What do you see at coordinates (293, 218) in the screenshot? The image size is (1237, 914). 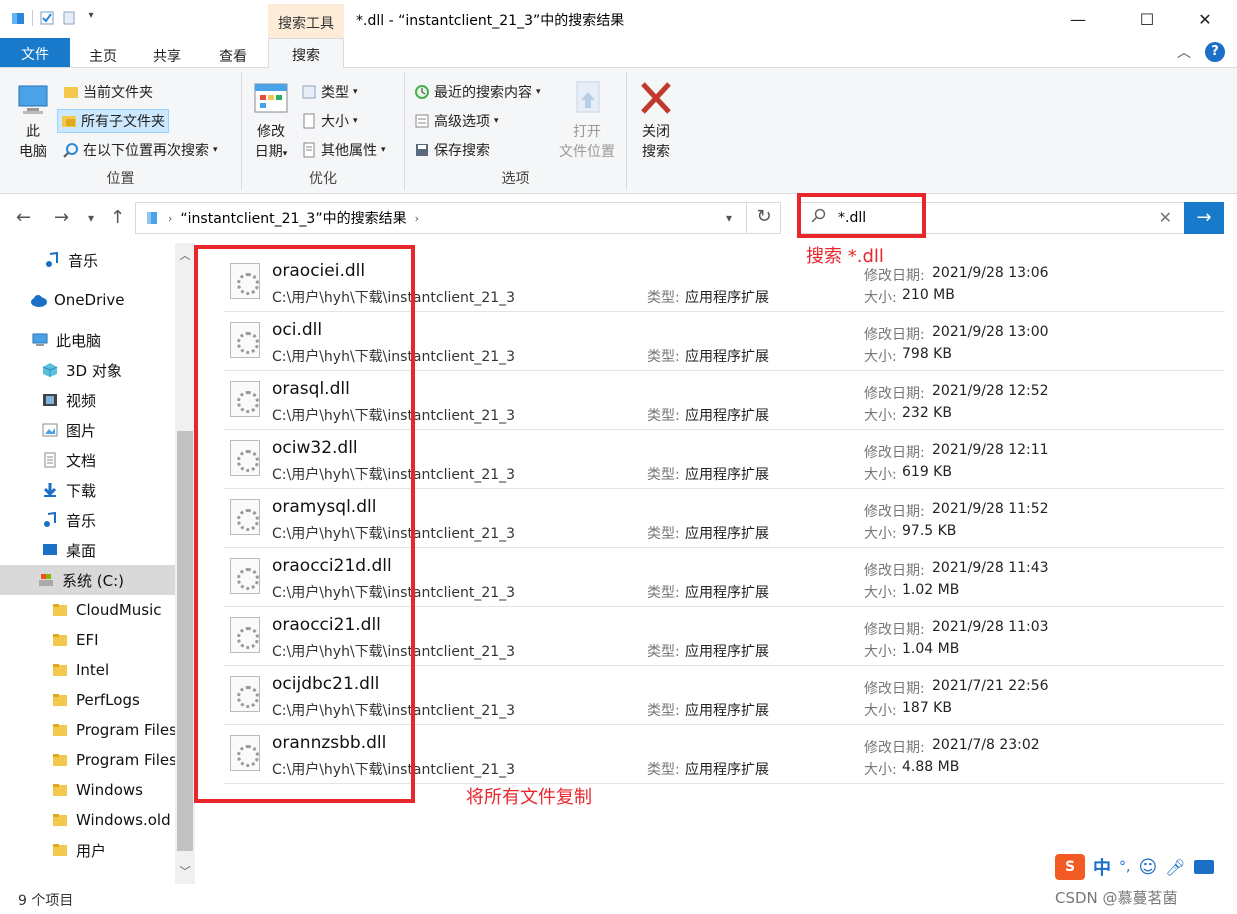 I see `breadcrumb-path: “instantclient_21_3”中的搜索结果` at bounding box center [293, 218].